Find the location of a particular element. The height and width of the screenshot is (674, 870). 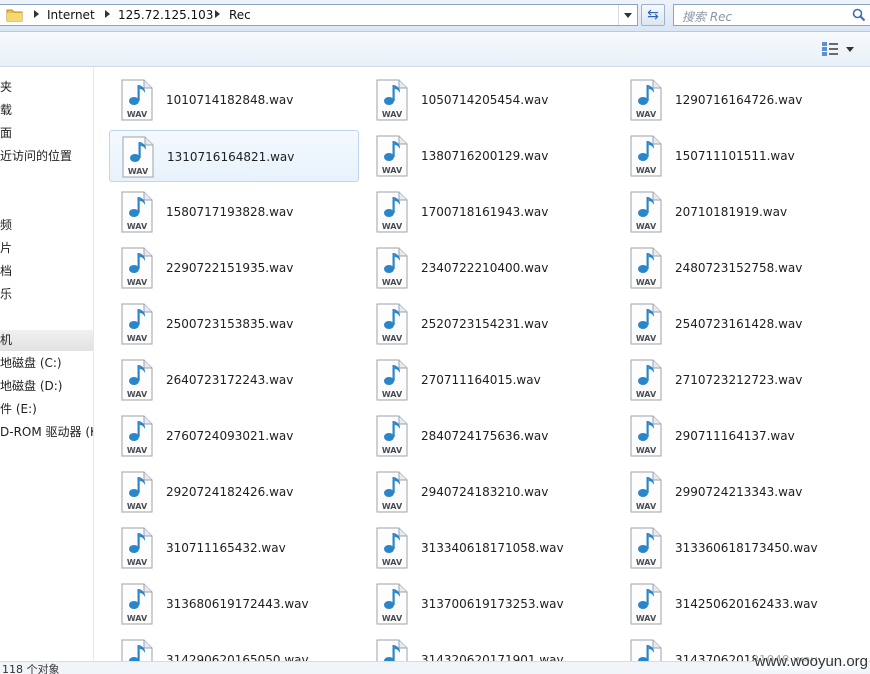

refresh-button: ⇆ is located at coordinates (653, 15).